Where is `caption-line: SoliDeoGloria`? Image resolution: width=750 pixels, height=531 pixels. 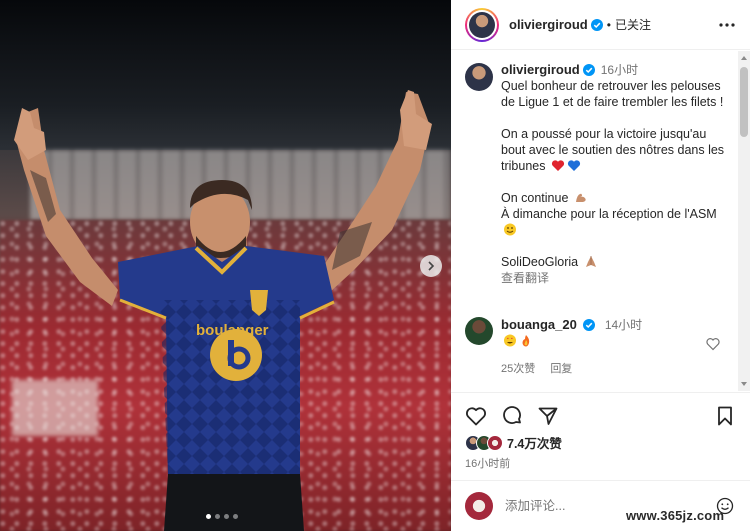 caption-line: SoliDeoGloria is located at coordinates (617, 262).